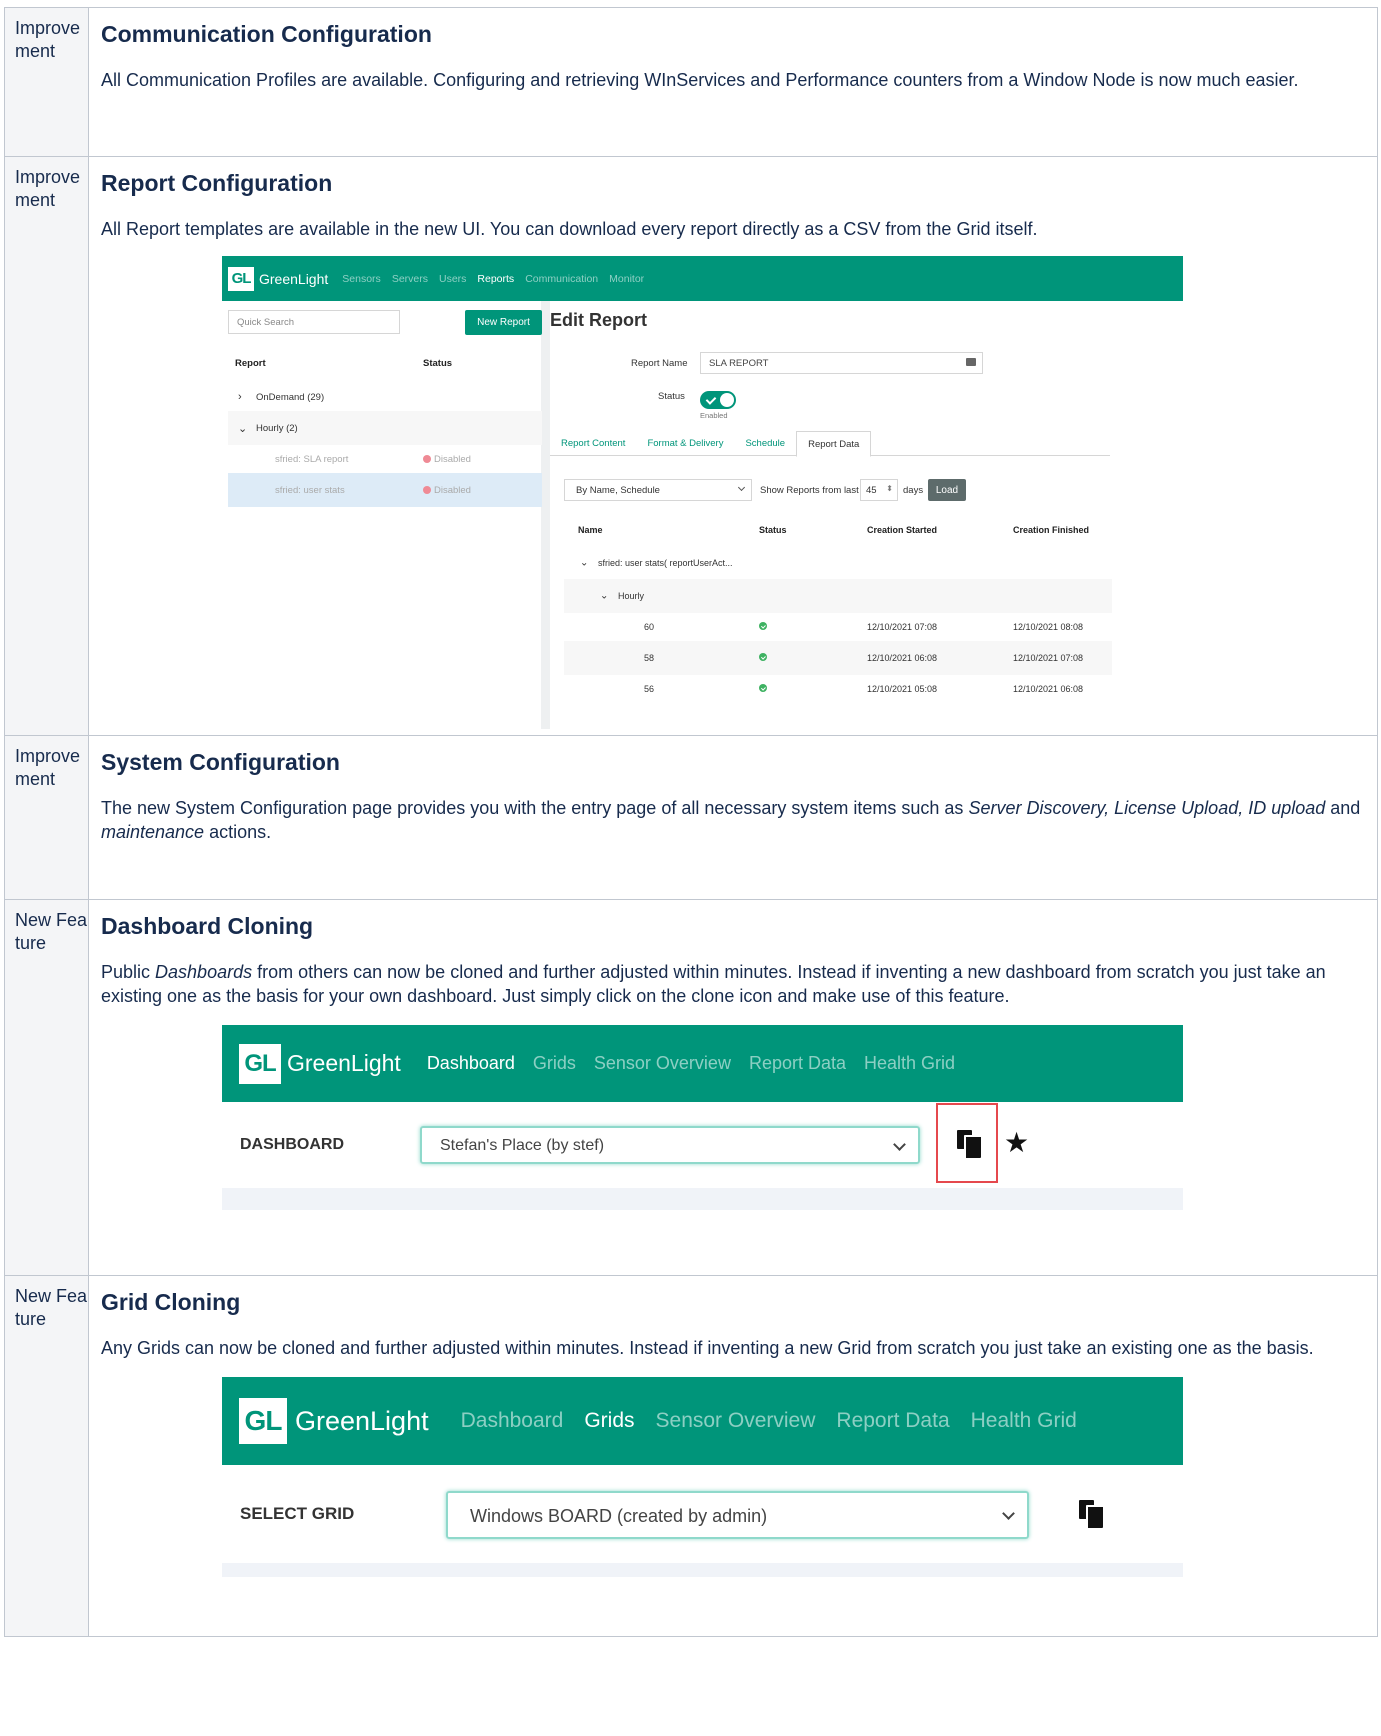 This screenshot has width=1381, height=1736. Describe the element at coordinates (241, 278) in the screenshot. I see `logo-mark: GL` at that location.